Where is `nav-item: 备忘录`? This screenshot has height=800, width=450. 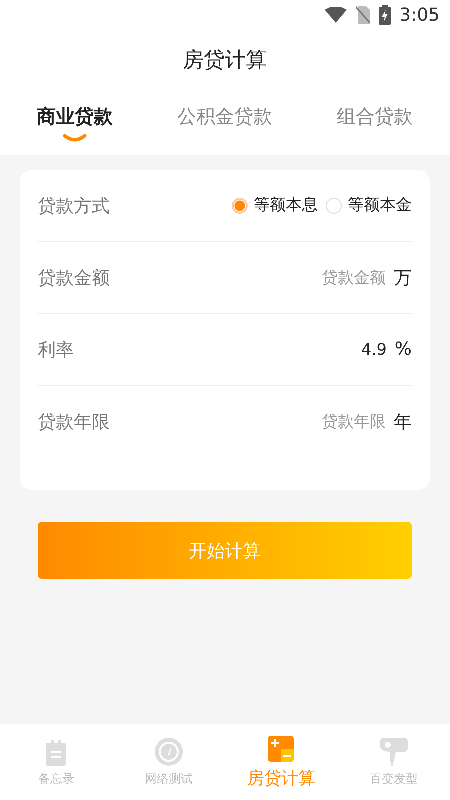
nav-item: 备忘录 is located at coordinates (56, 762).